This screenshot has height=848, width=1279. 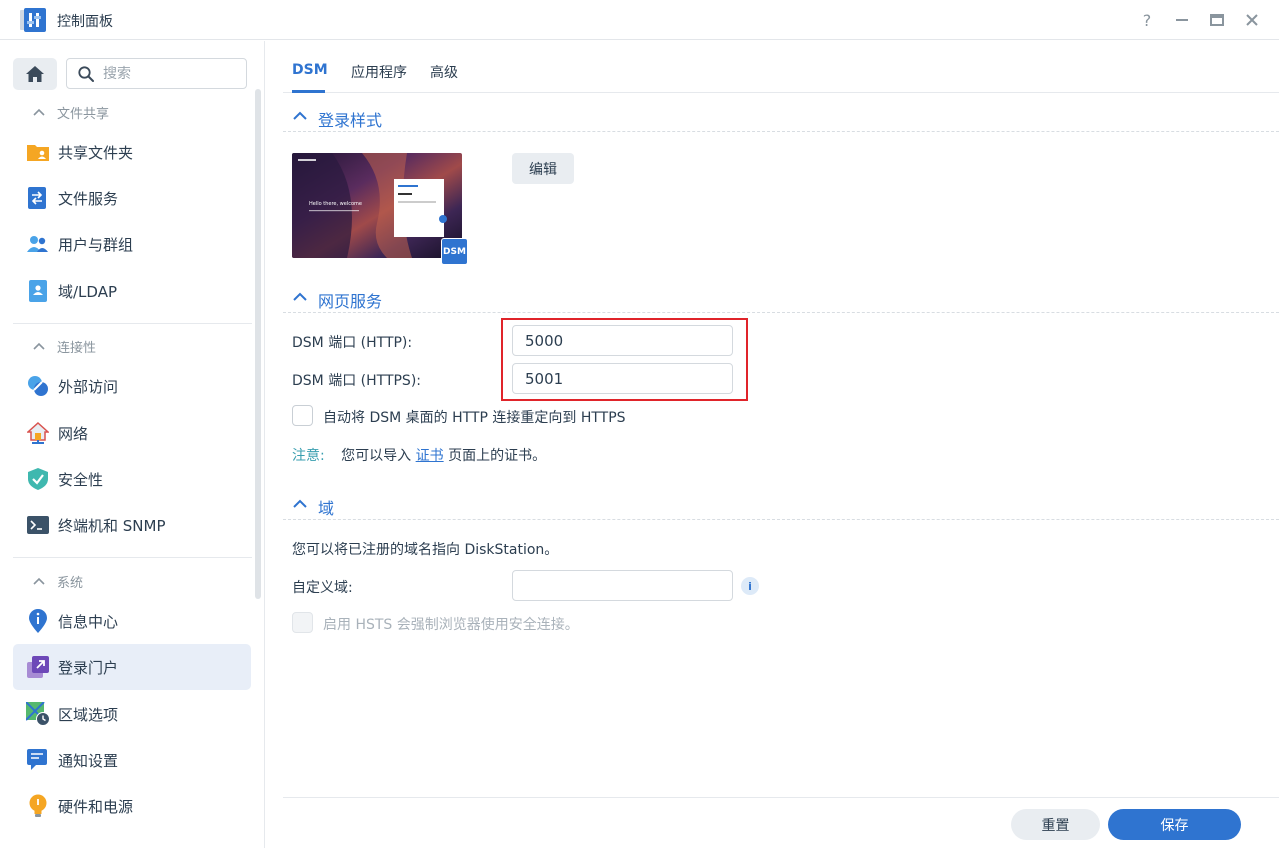 I want to click on group-label: 连接性, so click(x=77, y=348).